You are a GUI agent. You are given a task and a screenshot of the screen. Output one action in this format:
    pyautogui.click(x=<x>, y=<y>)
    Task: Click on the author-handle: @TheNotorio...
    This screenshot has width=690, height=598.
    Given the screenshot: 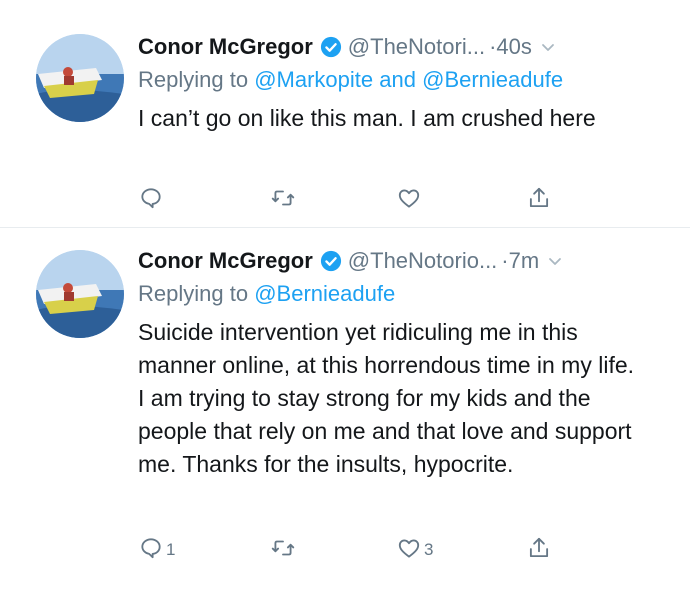 What is the action you would take?
    pyautogui.click(x=423, y=261)
    